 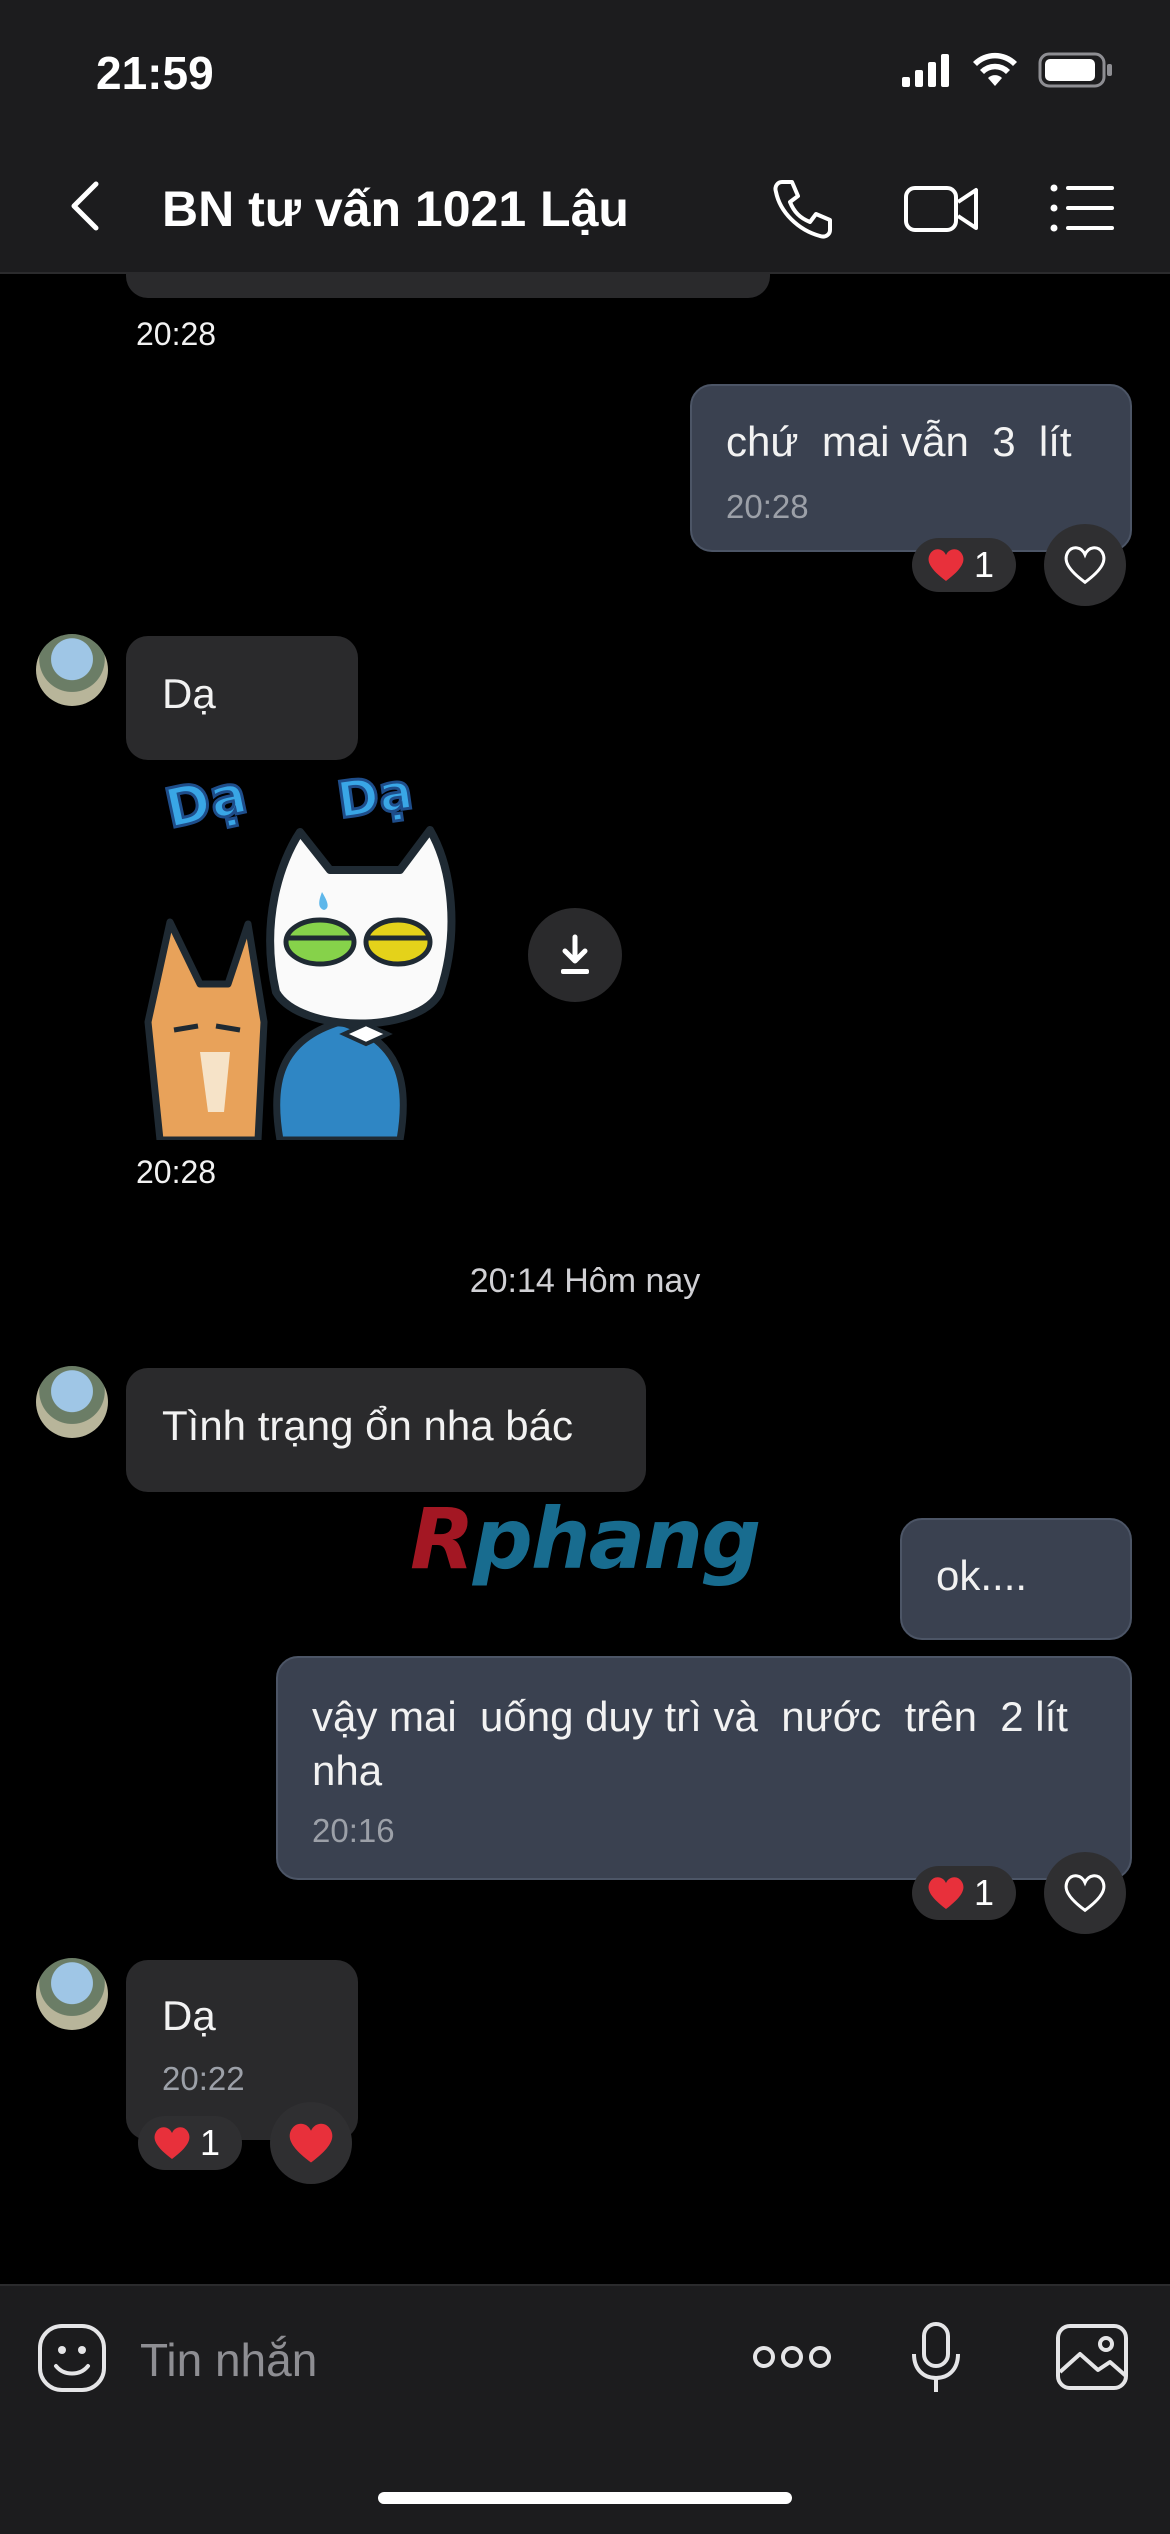 What do you see at coordinates (585, 1539) in the screenshot?
I see `watermark-logo: Rphang` at bounding box center [585, 1539].